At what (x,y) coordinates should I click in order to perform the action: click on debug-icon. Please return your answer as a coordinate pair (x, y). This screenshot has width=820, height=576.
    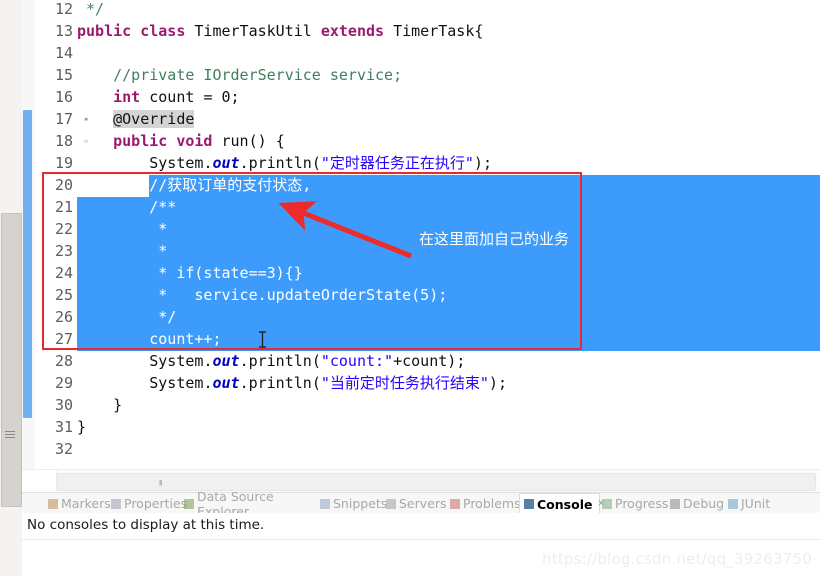
    Looking at the image, I should click on (675, 503).